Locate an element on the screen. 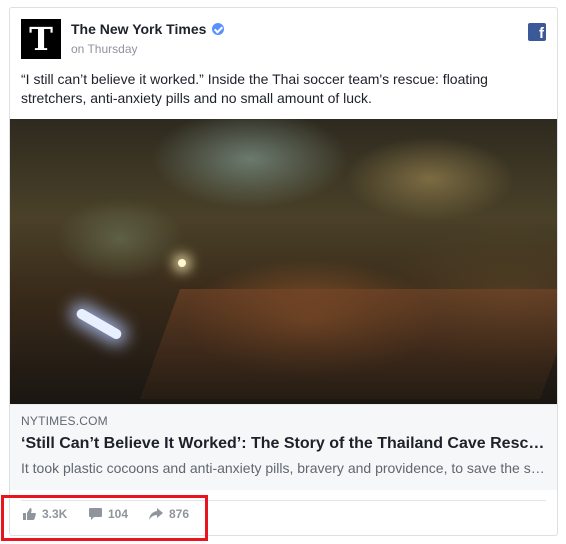  stats-highlight-box is located at coordinates (104, 518).